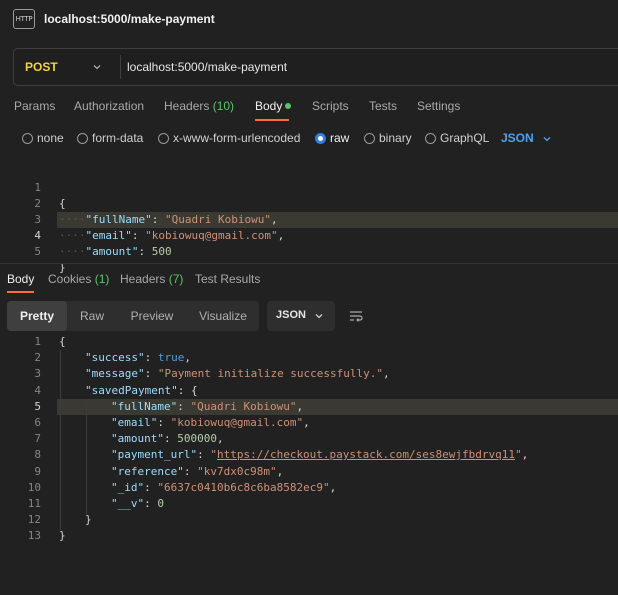 The height and width of the screenshot is (595, 618). What do you see at coordinates (223, 106) in the screenshot?
I see `tab-headers-count: (10)` at bounding box center [223, 106].